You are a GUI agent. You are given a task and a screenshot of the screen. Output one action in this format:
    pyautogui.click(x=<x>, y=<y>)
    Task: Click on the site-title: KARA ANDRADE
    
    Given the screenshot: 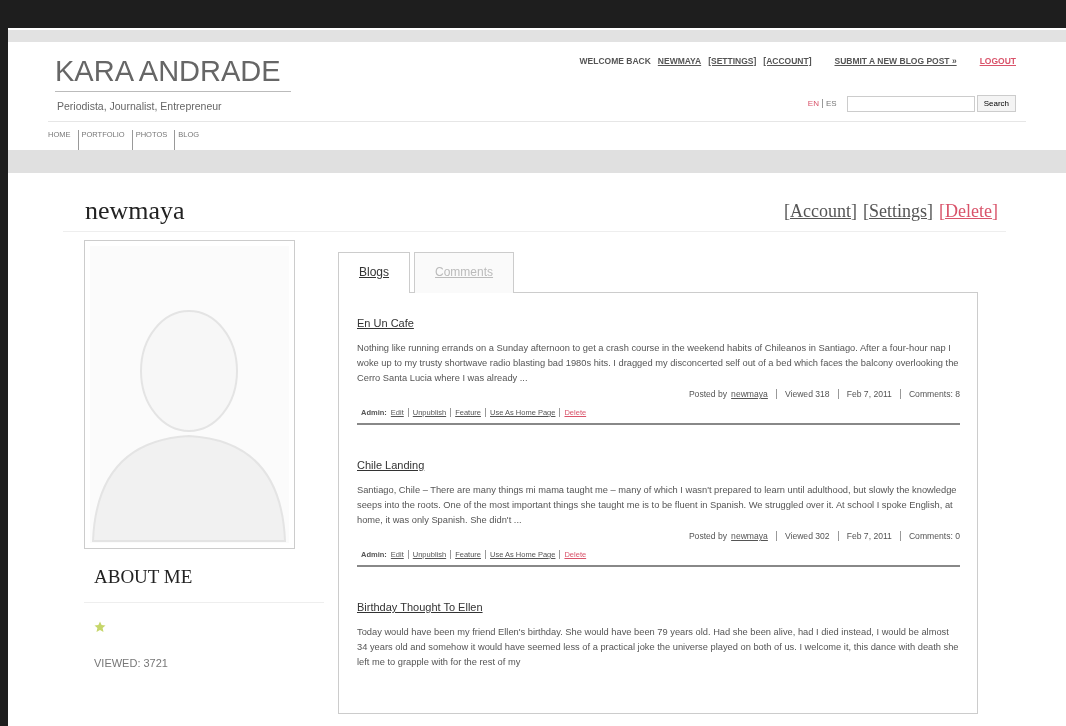 What is the action you would take?
    pyautogui.click(x=173, y=73)
    